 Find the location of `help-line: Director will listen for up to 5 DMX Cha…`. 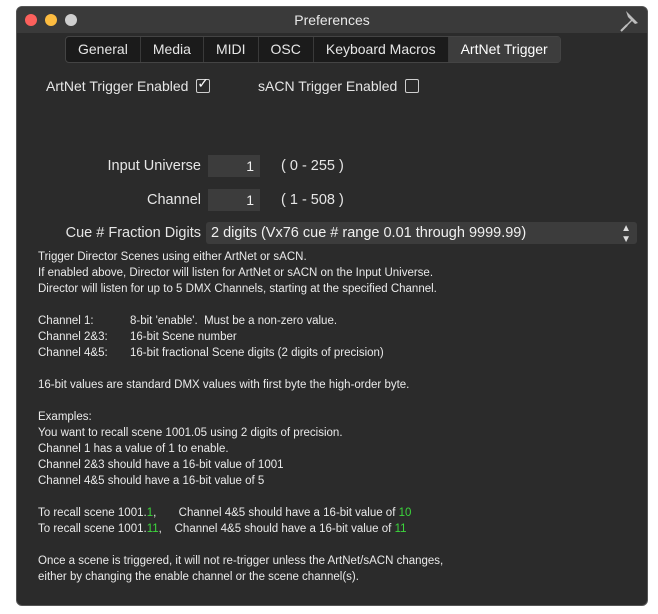

help-line: Director will listen for up to 5 DMX Cha… is located at coordinates (237, 289).